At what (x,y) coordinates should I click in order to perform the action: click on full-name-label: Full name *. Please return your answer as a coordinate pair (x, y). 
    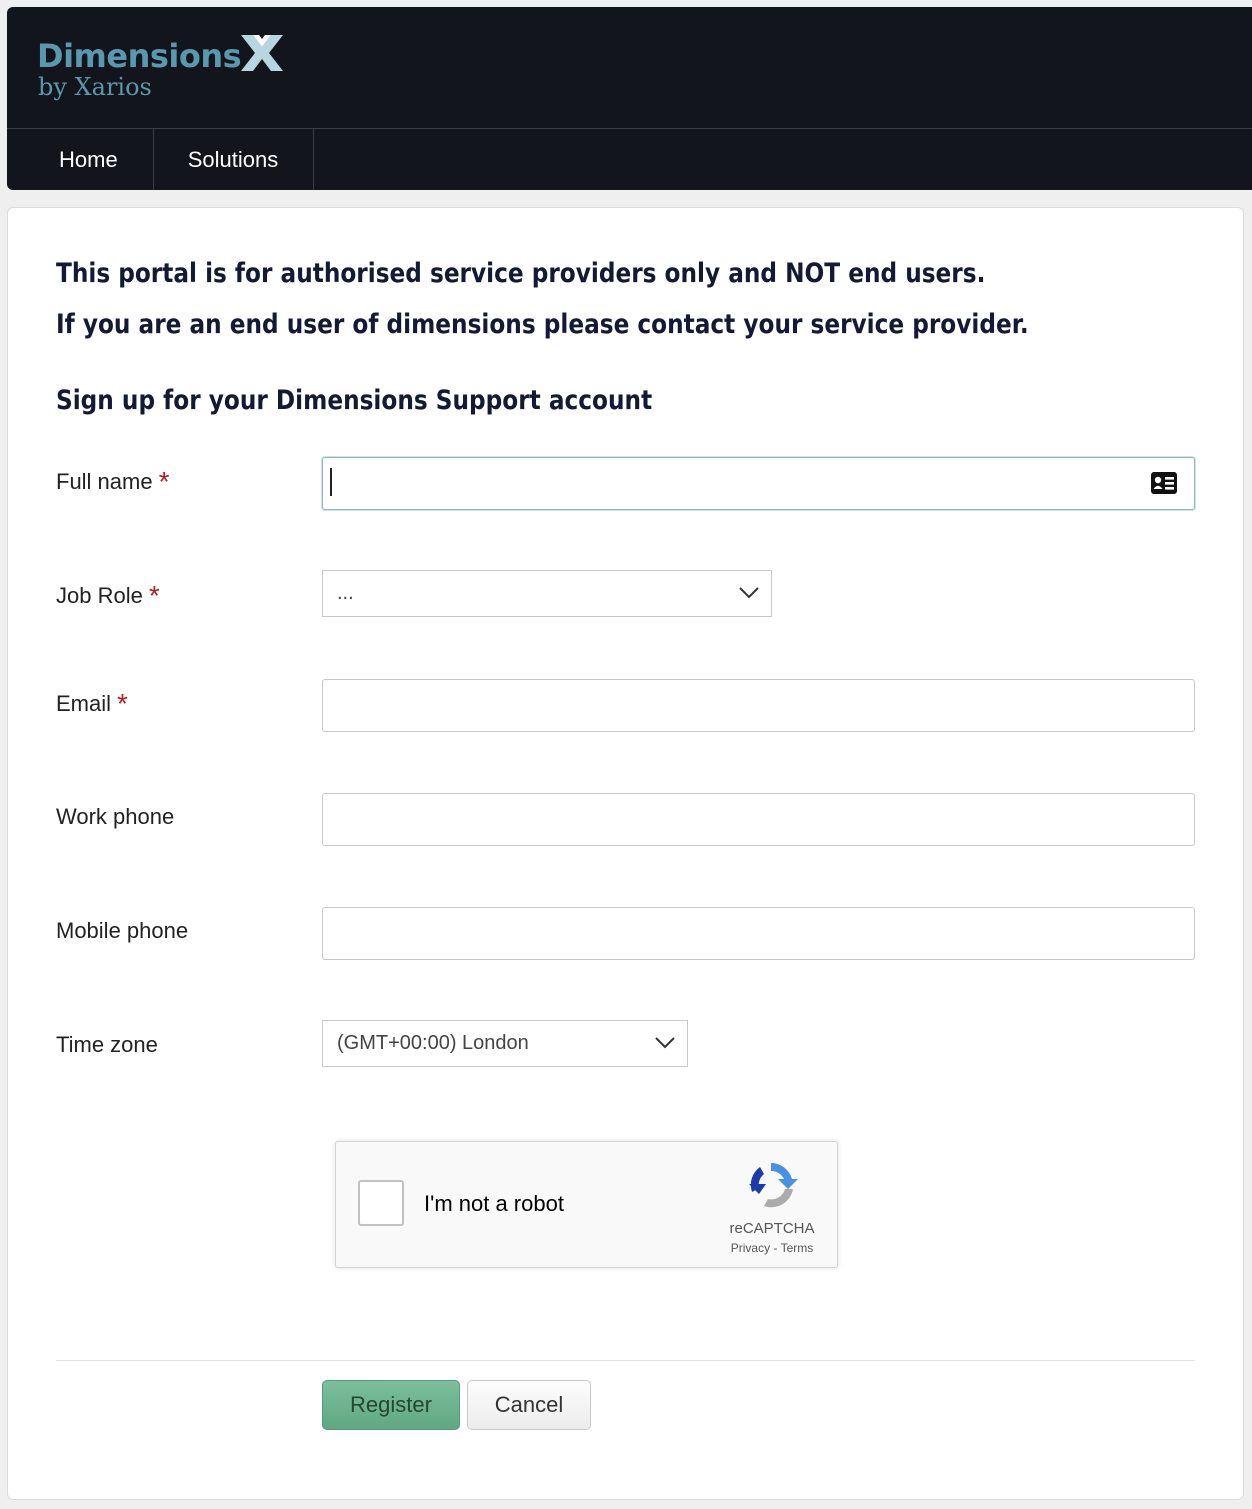
    Looking at the image, I should click on (113, 480).